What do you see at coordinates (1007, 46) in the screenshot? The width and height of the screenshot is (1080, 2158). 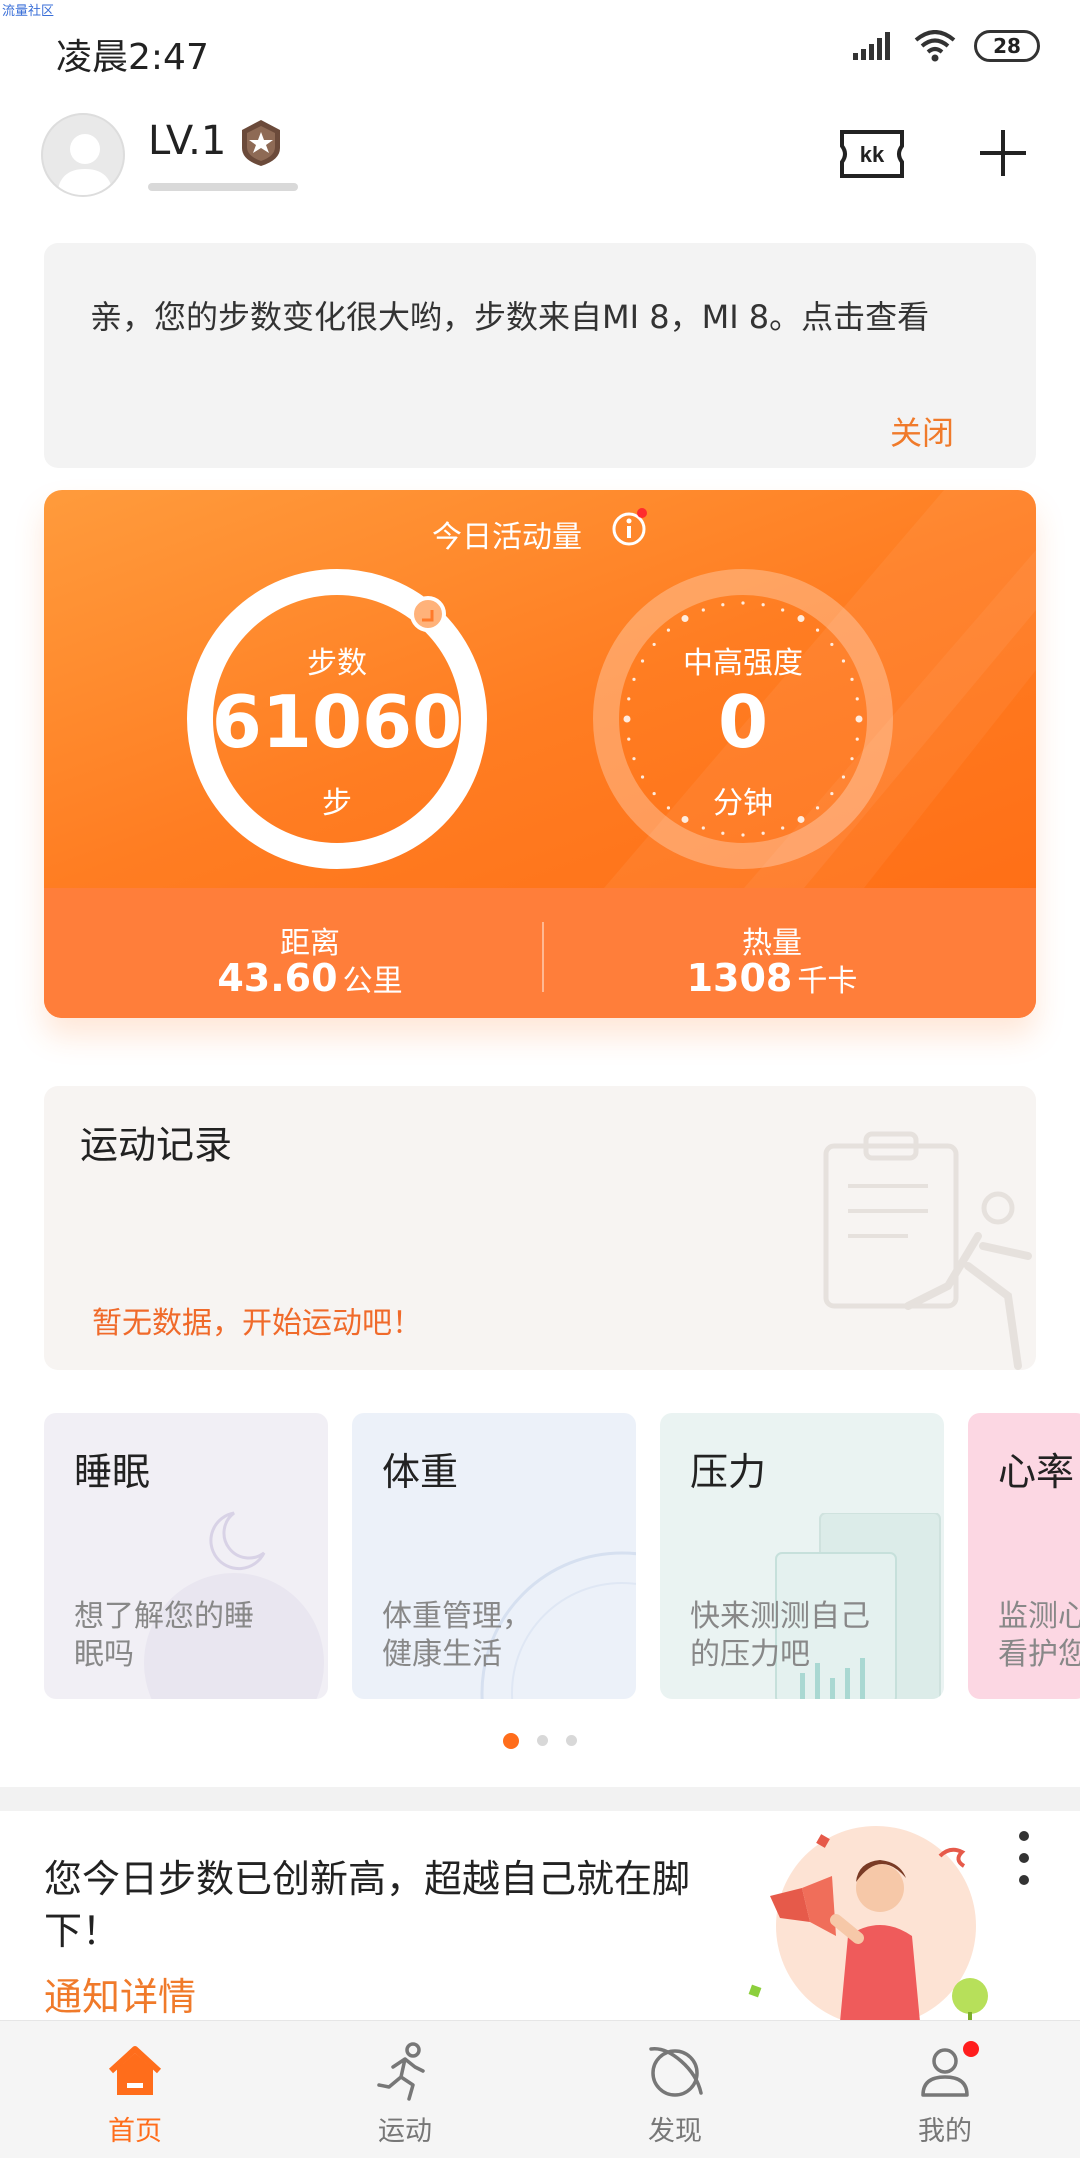 I see `battery-icon: 28` at bounding box center [1007, 46].